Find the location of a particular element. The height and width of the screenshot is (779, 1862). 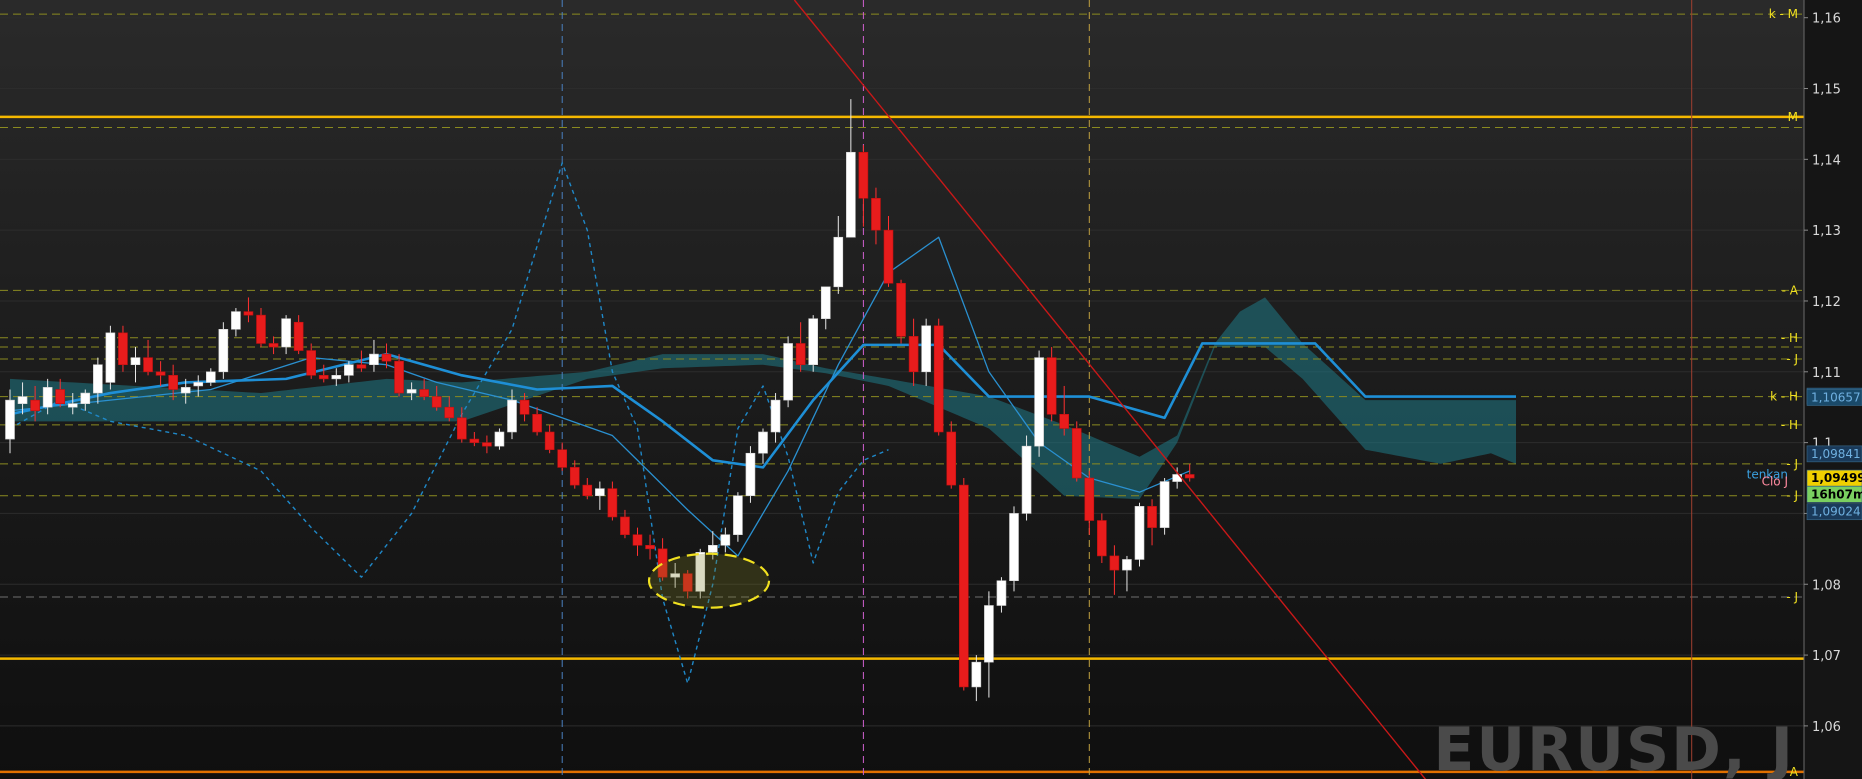

price-tag-text: 1,10657 is located at coordinates (1836, 398).